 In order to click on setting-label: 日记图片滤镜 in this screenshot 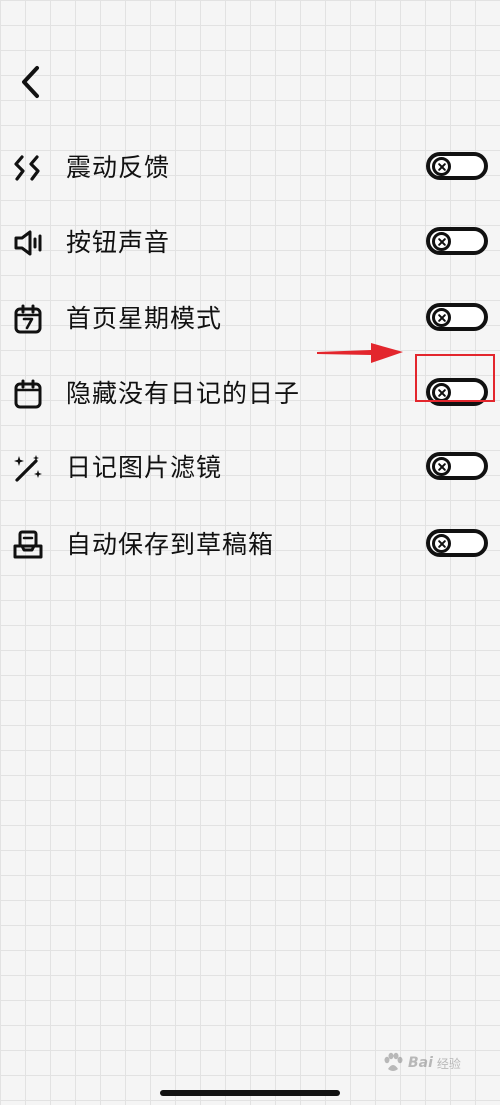, I will do `click(144, 467)`.